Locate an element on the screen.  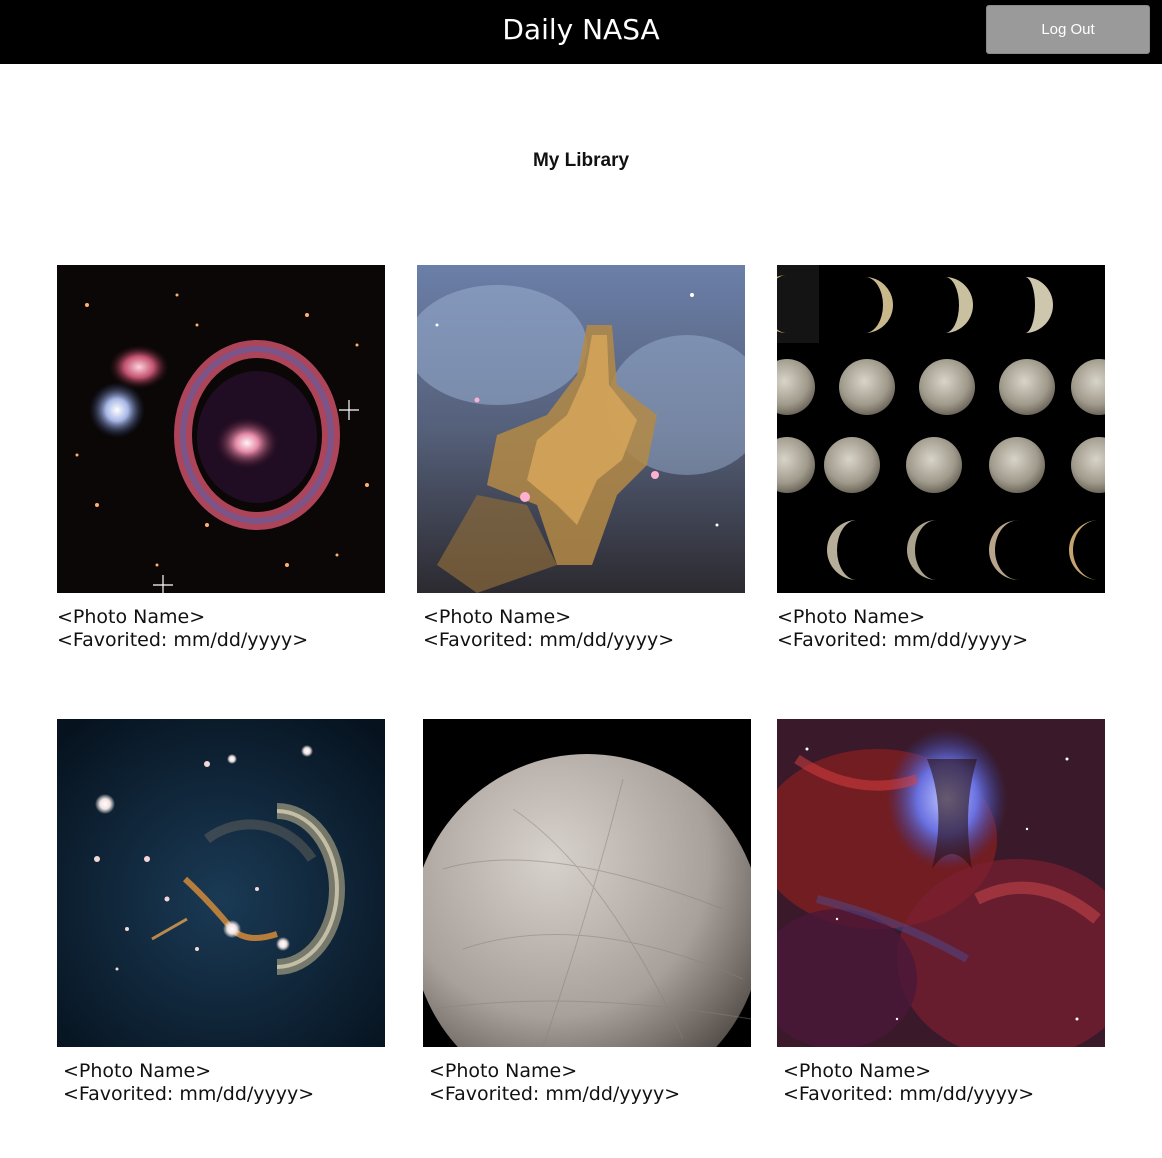
log-out-button: Log Out is located at coordinates (1068, 29).